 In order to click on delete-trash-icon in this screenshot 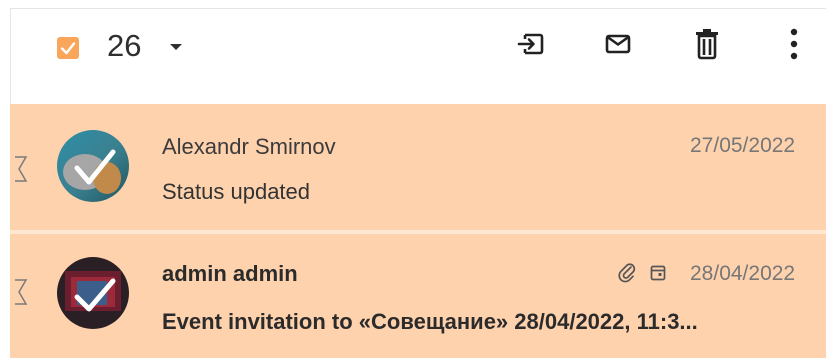, I will do `click(707, 44)`.